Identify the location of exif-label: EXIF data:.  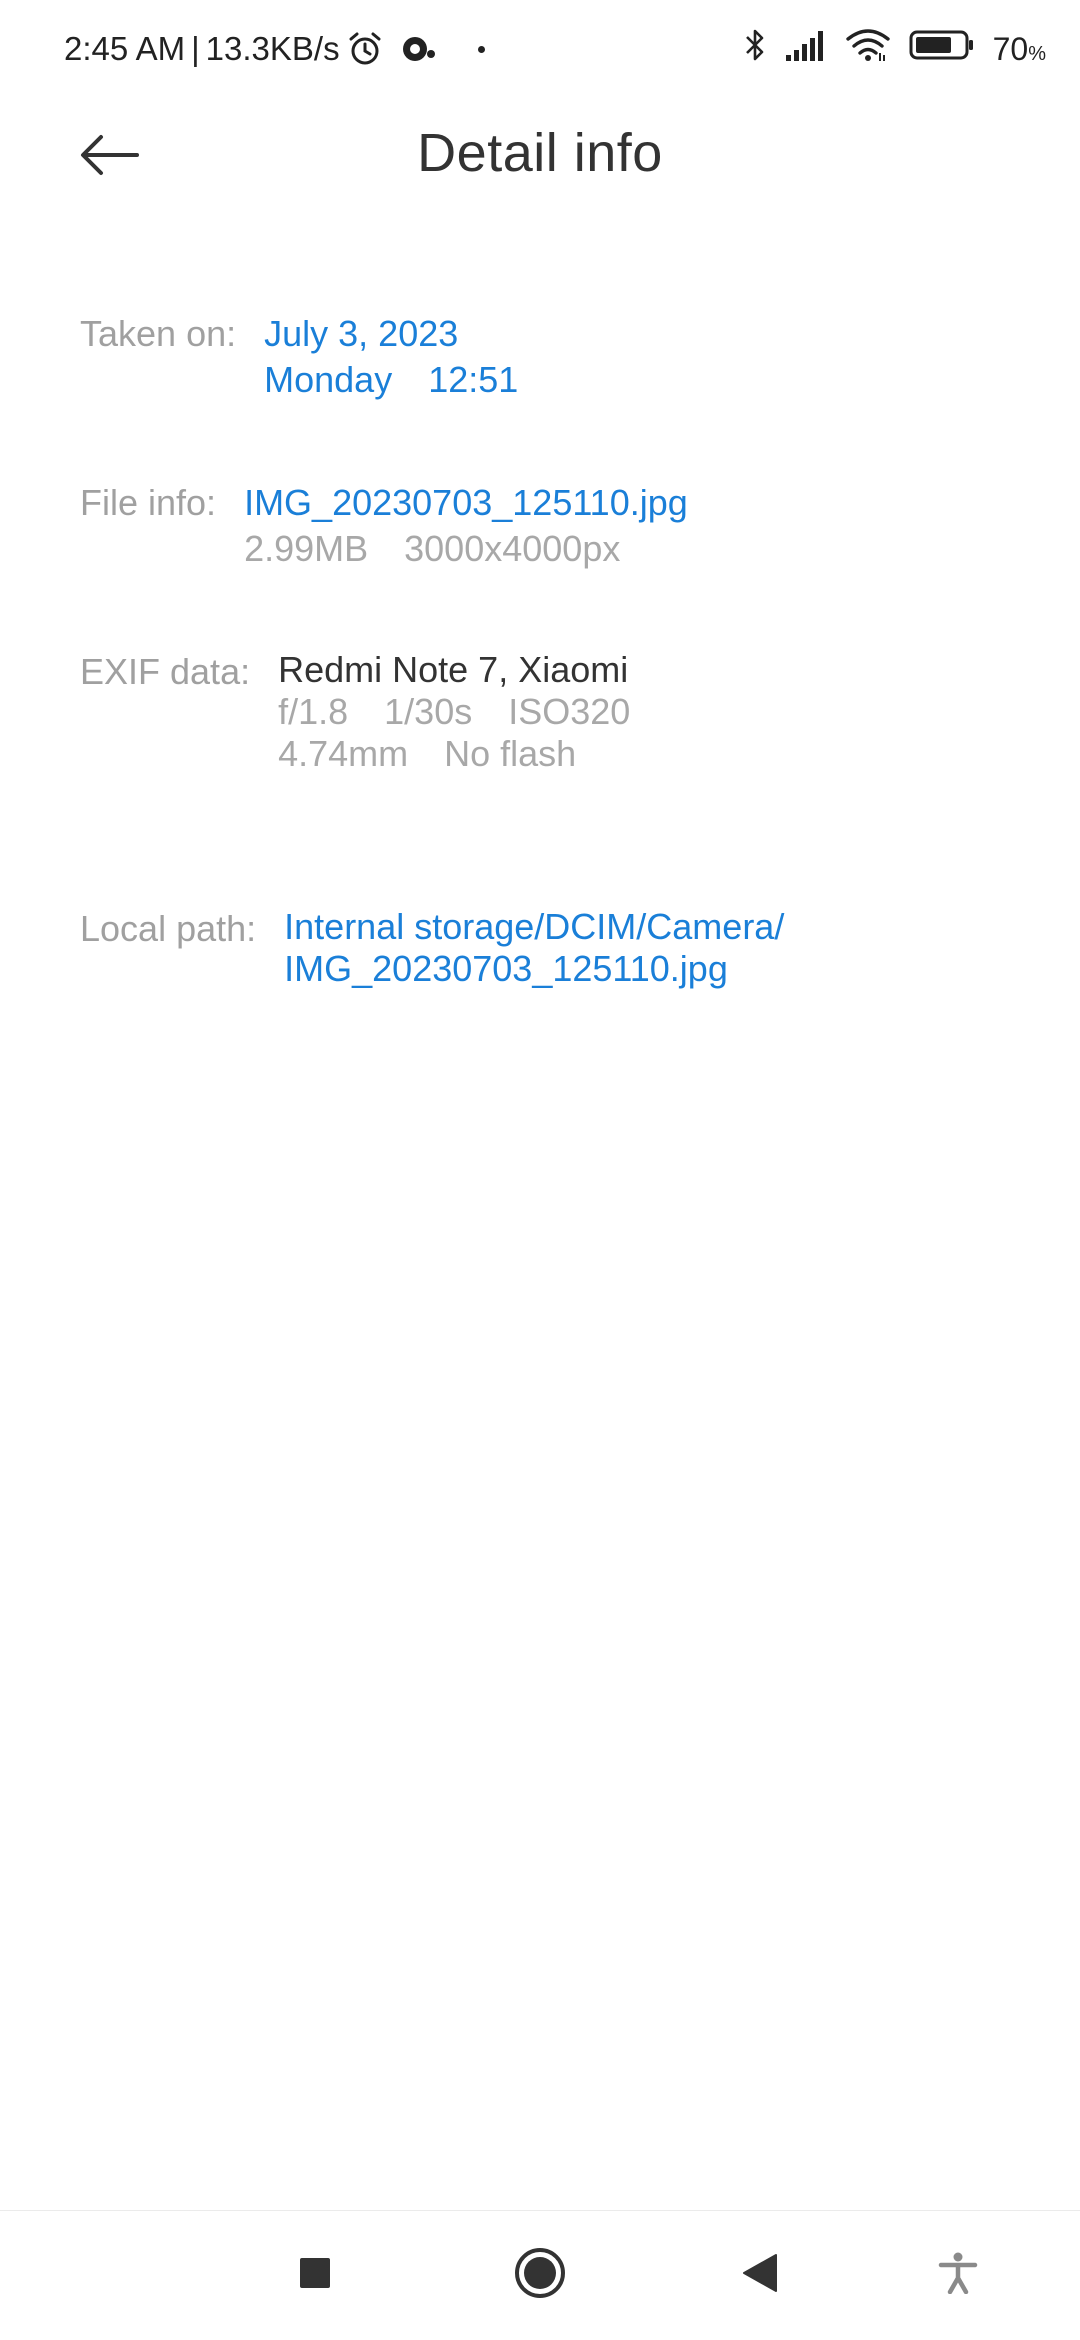
(165, 671).